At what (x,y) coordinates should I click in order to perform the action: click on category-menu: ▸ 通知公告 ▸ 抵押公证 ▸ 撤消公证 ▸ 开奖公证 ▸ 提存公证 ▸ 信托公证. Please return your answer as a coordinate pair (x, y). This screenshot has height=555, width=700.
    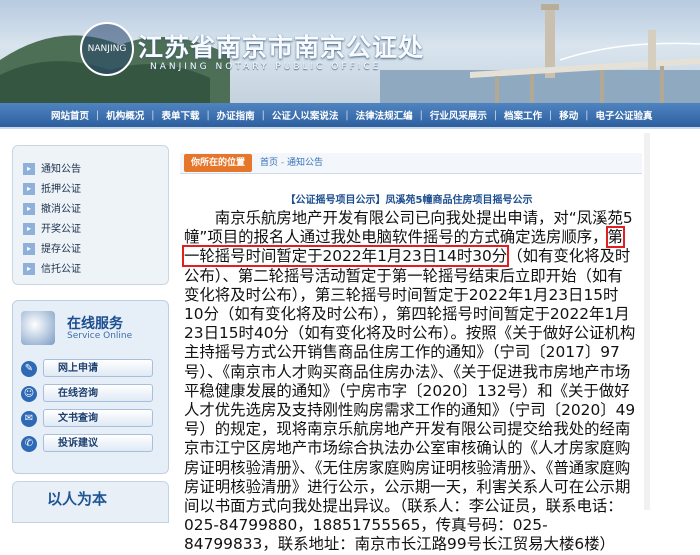
    Looking at the image, I should click on (90, 215).